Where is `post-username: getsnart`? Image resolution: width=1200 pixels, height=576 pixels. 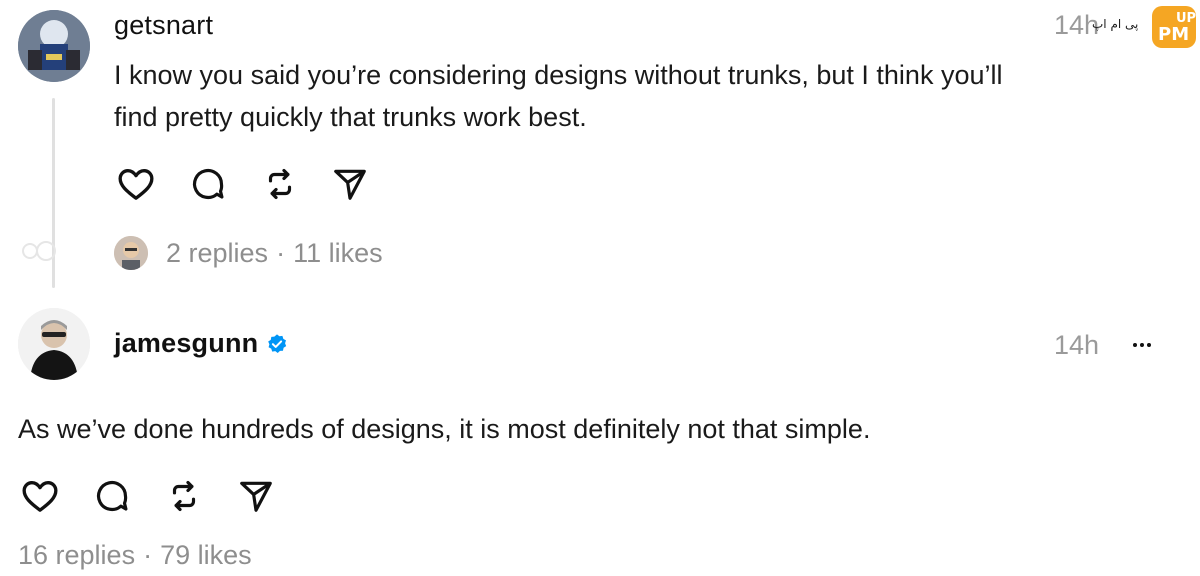
post-username: getsnart is located at coordinates (163, 25).